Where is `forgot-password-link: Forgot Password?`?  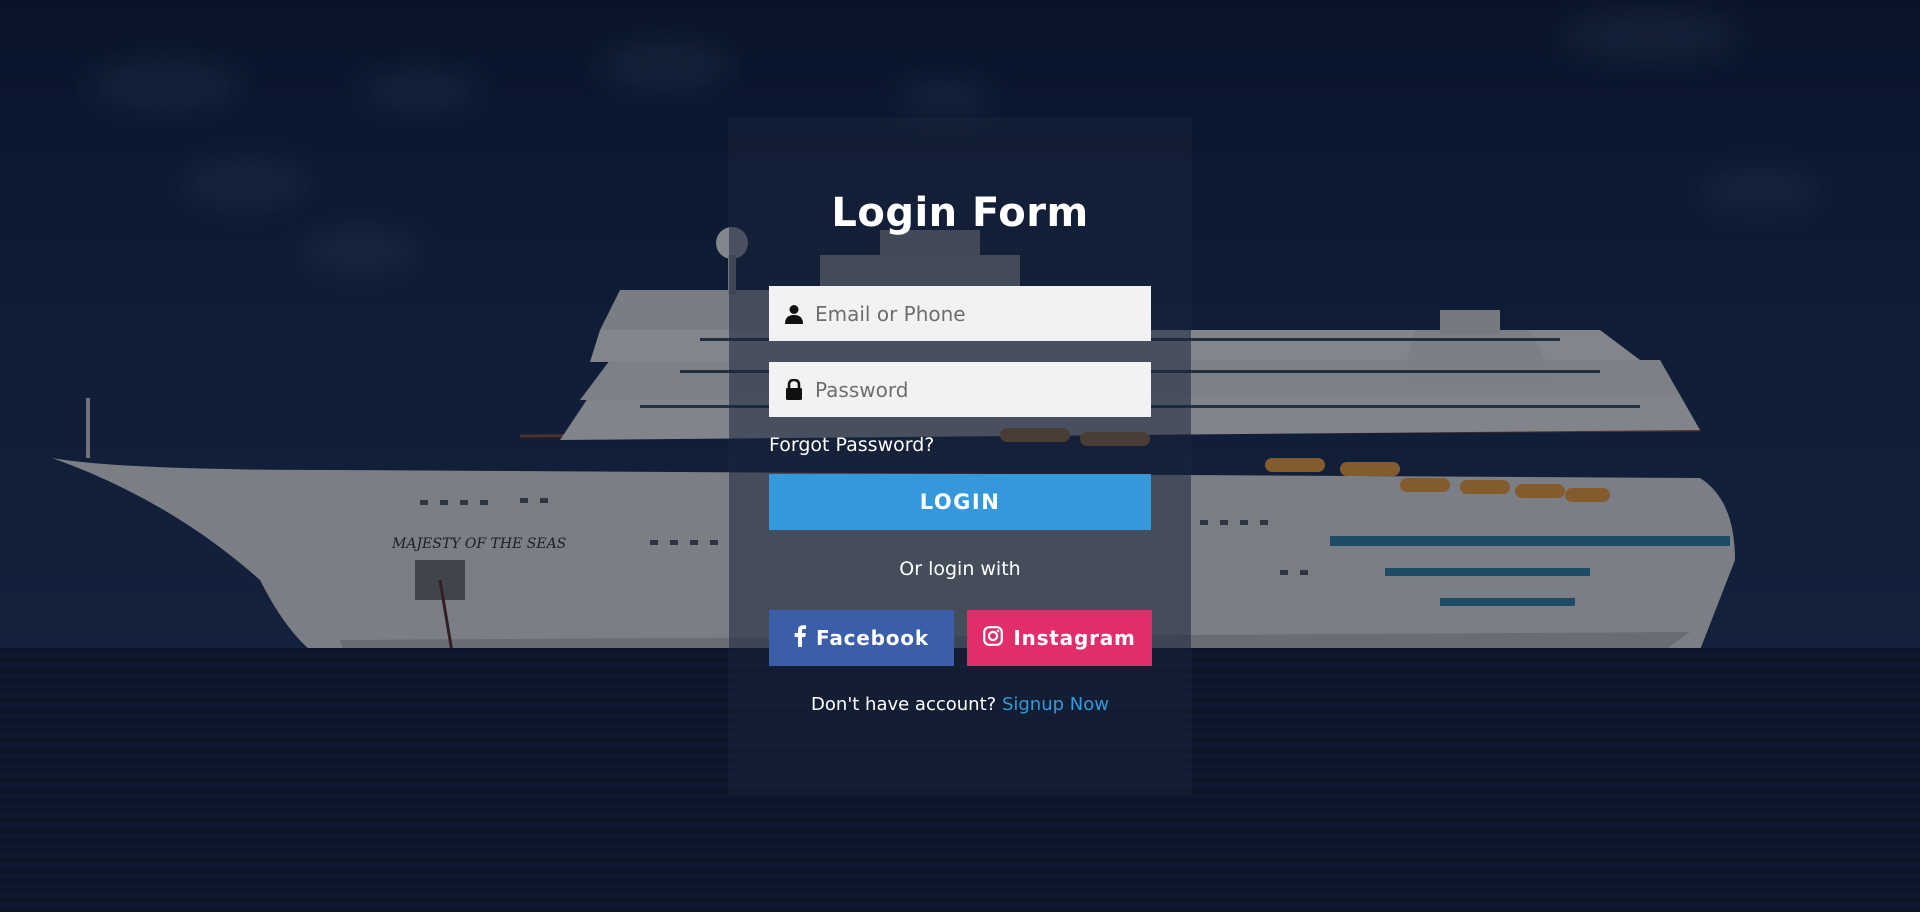 forgot-password-link: Forgot Password? is located at coordinates (851, 445).